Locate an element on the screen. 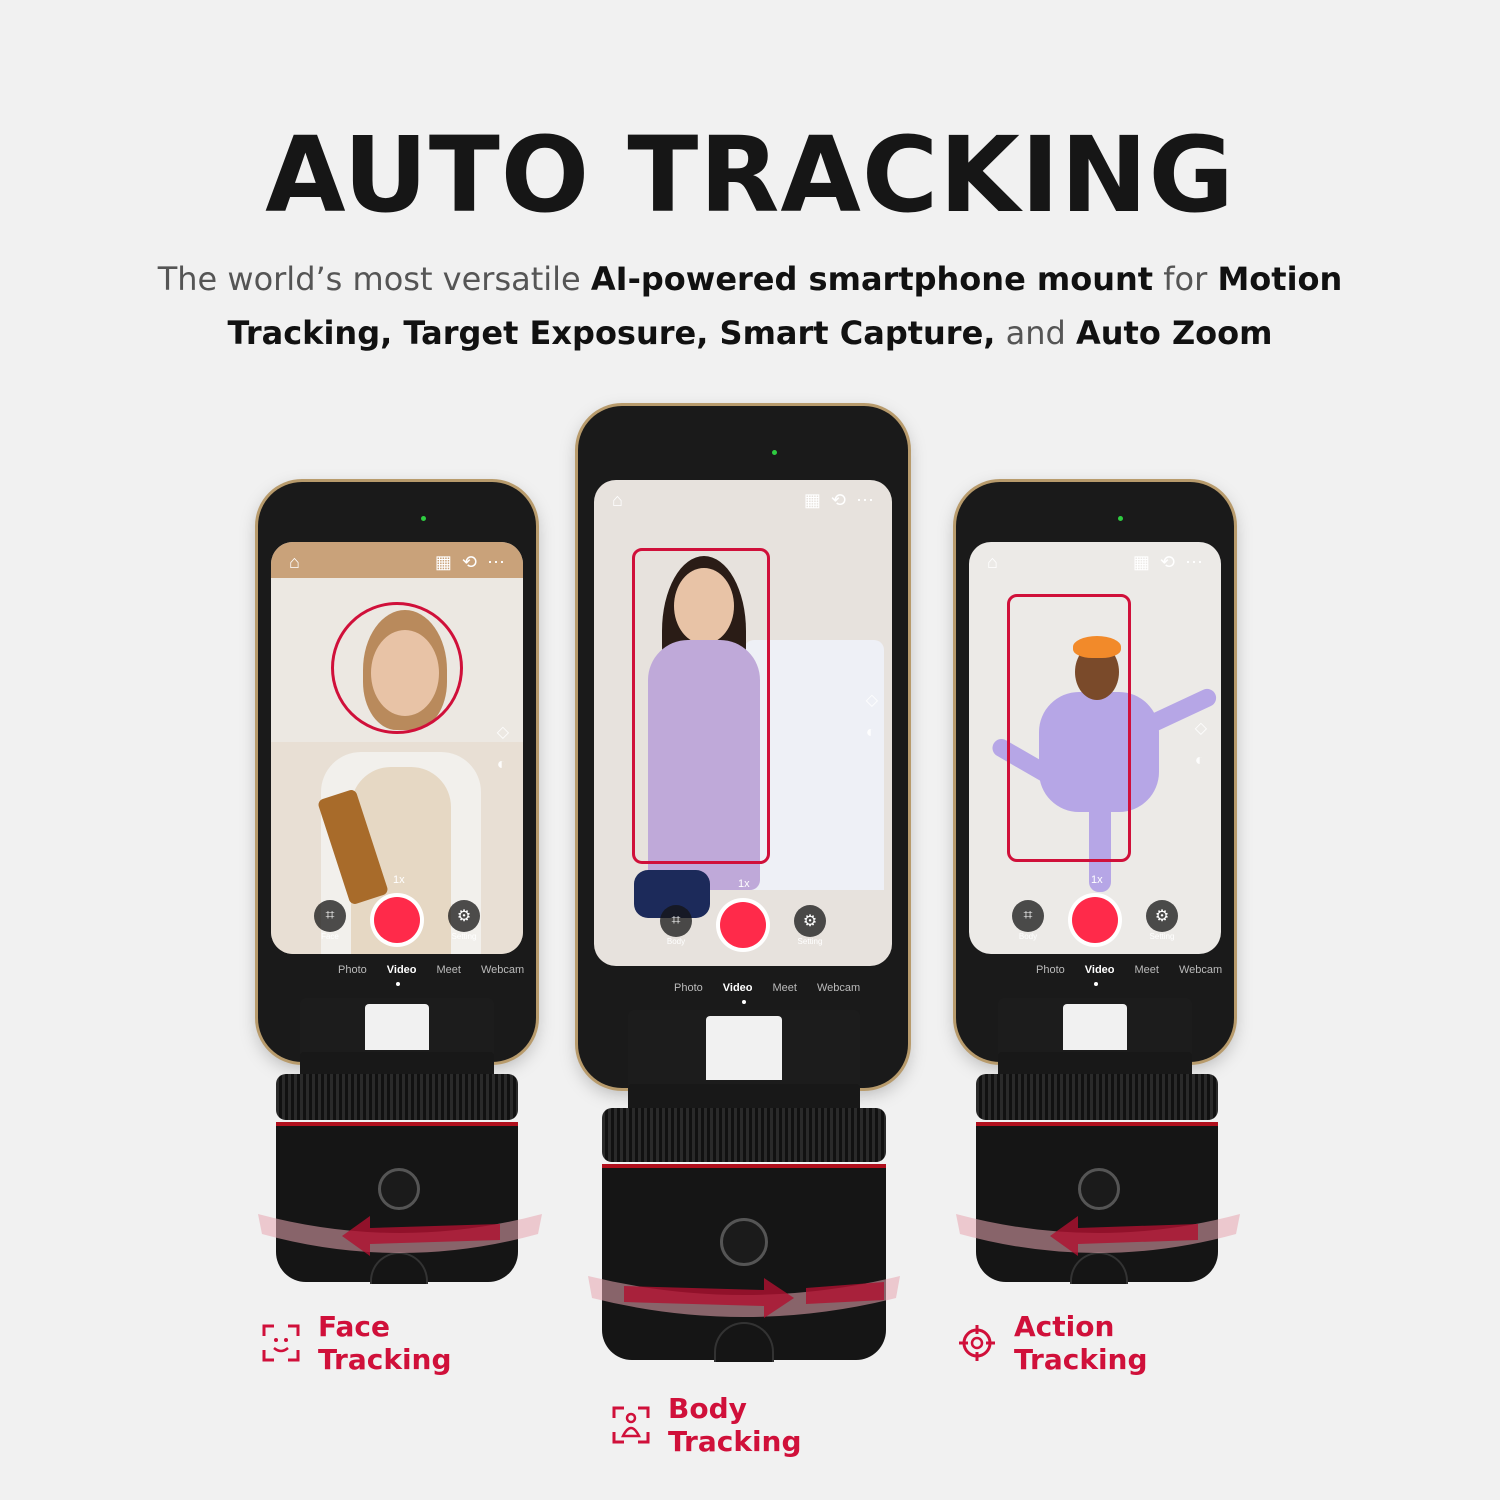  feature-label-face: Face Tracking is located at coordinates (357, 1343).